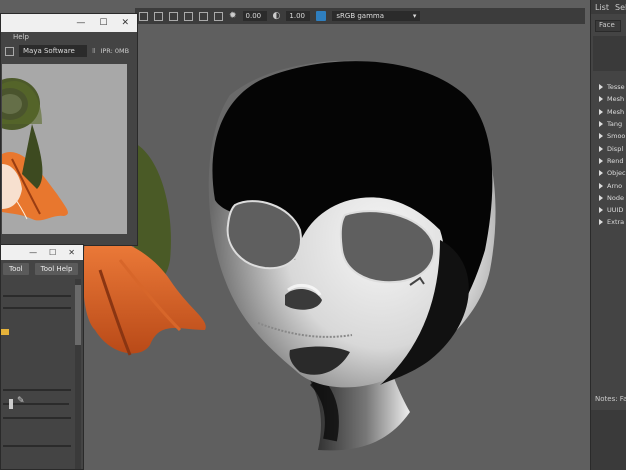  I want to click on tool-help-button: Tool Help, so click(56, 269).